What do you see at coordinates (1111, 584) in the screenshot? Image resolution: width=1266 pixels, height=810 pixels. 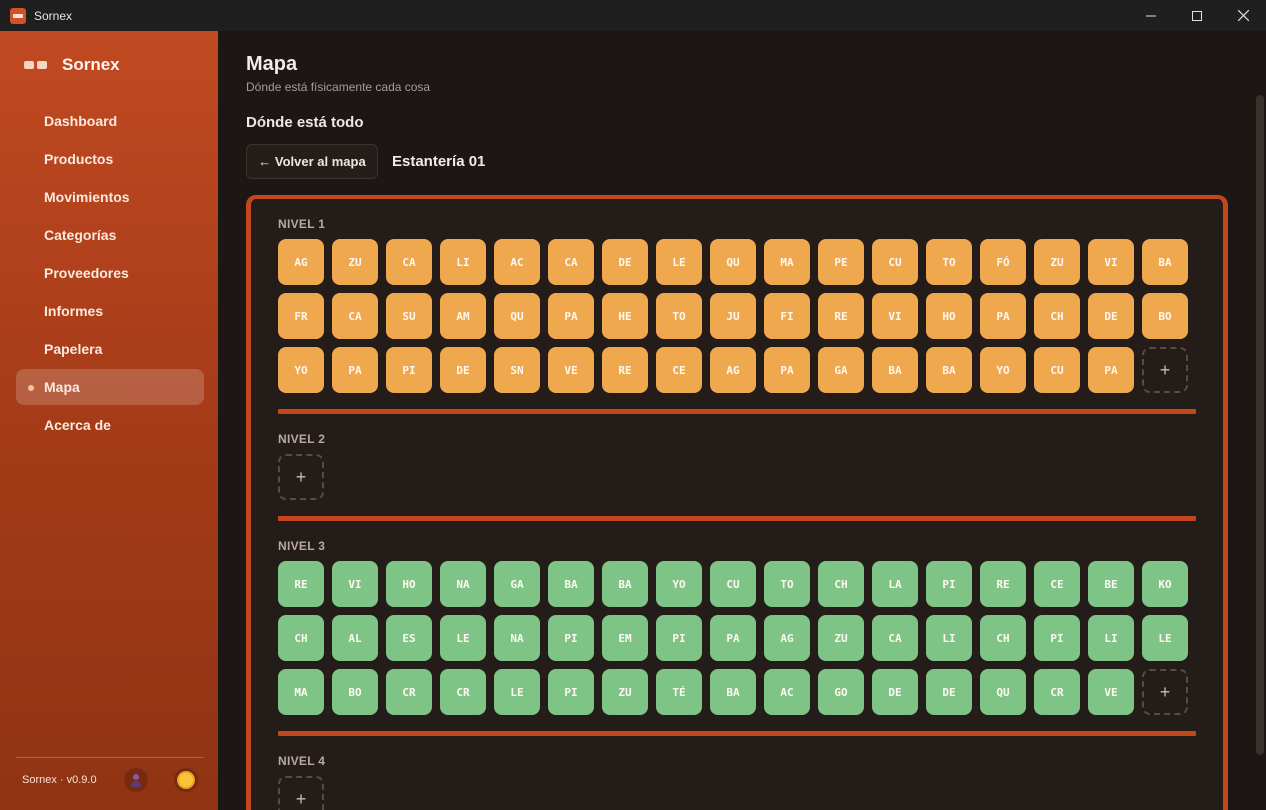 I see `product-tile: BE` at bounding box center [1111, 584].